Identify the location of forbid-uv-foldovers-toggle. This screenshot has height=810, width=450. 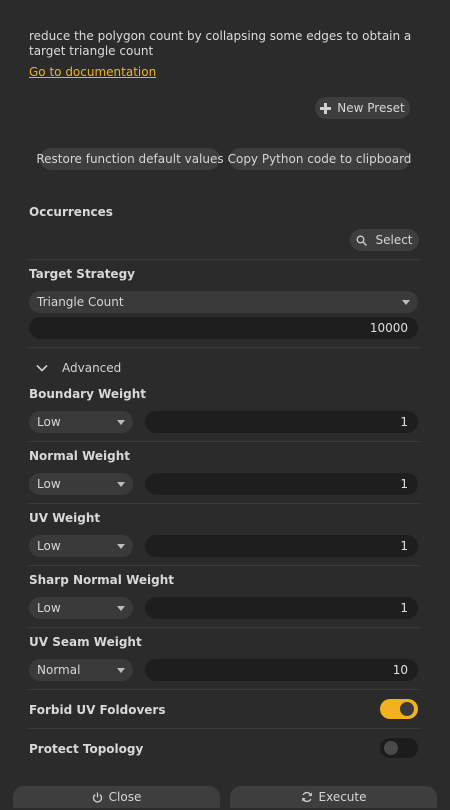
(399, 709).